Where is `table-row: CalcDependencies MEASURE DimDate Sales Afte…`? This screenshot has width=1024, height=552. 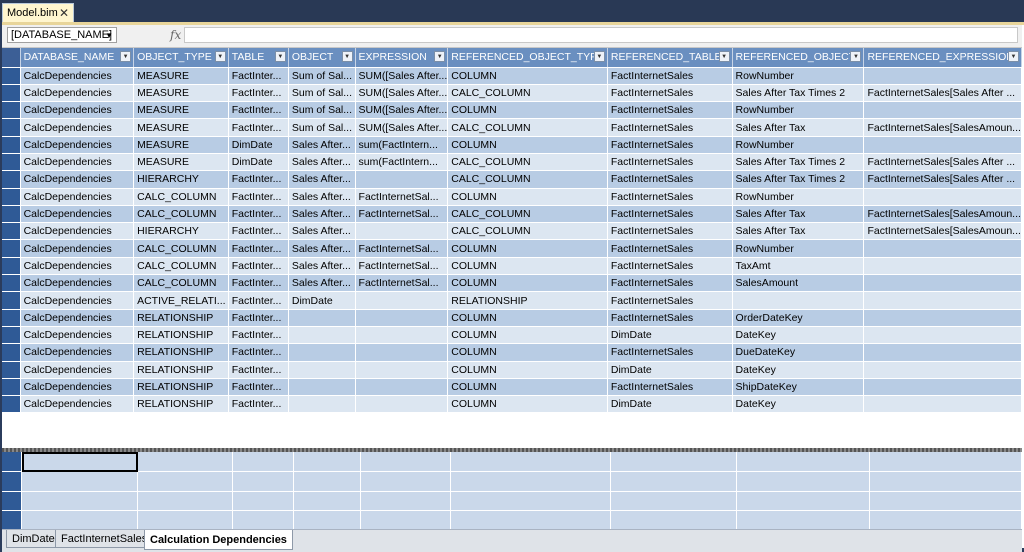 table-row: CalcDependencies MEASURE DimDate Sales Afte… is located at coordinates (512, 145).